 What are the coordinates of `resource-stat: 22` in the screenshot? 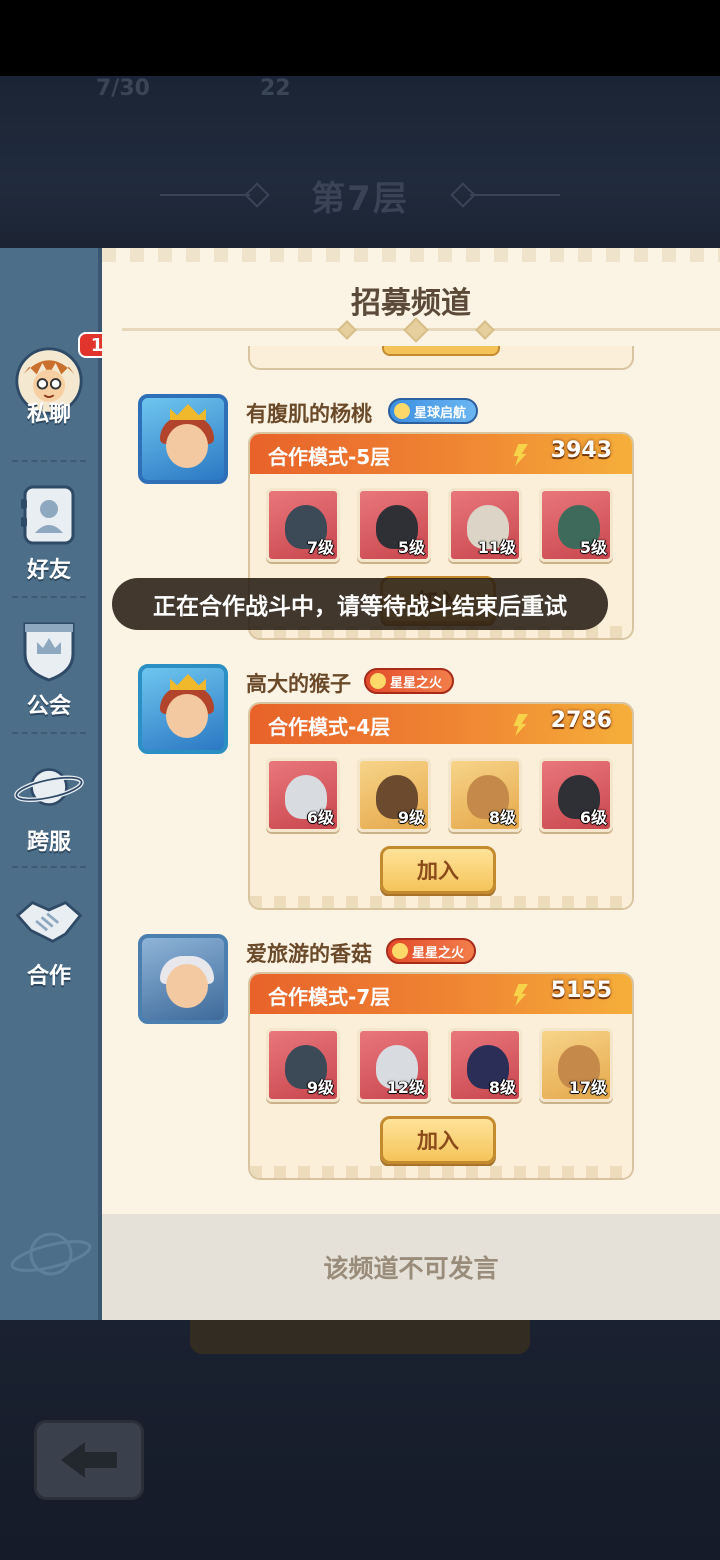 It's located at (275, 88).